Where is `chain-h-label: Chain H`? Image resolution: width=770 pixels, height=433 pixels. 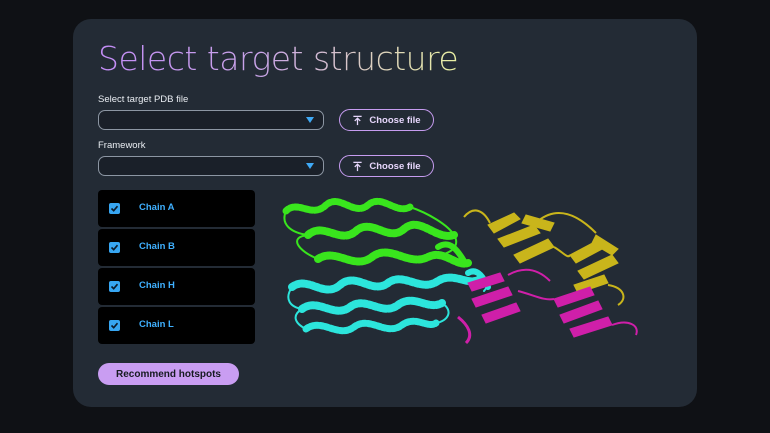
chain-h-label: Chain H is located at coordinates (157, 285).